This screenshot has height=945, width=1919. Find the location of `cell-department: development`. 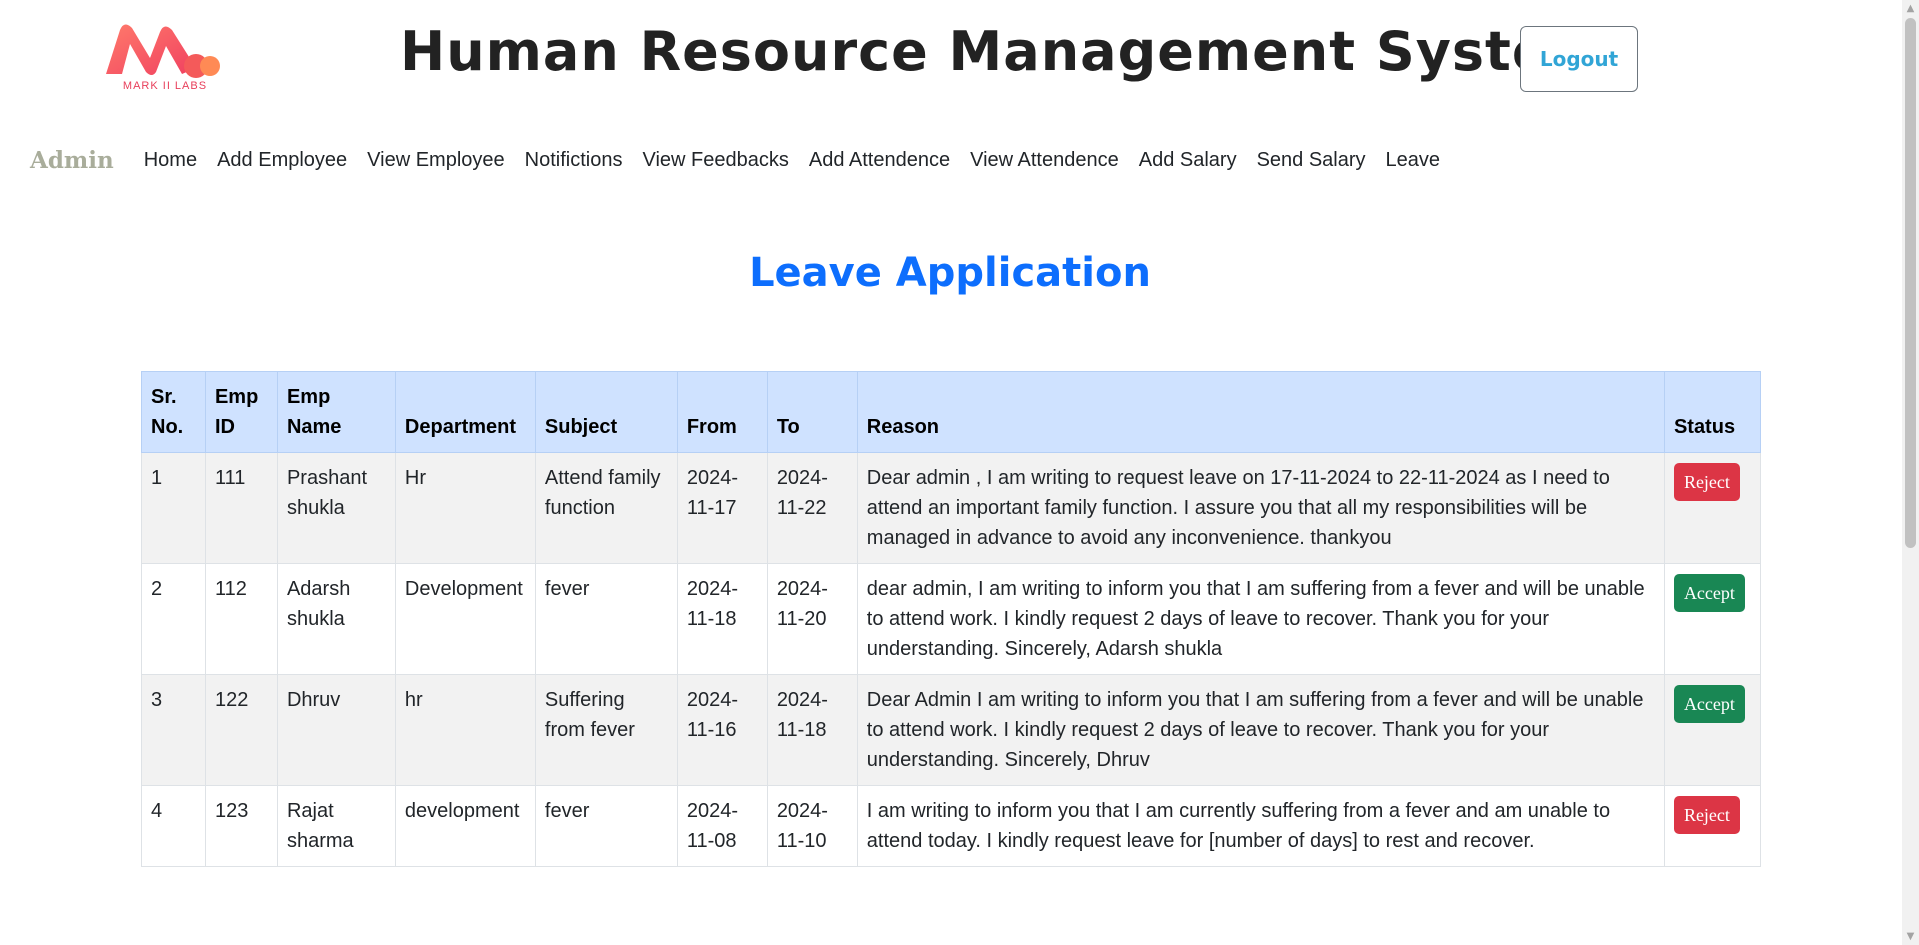

cell-department: development is located at coordinates (465, 826).